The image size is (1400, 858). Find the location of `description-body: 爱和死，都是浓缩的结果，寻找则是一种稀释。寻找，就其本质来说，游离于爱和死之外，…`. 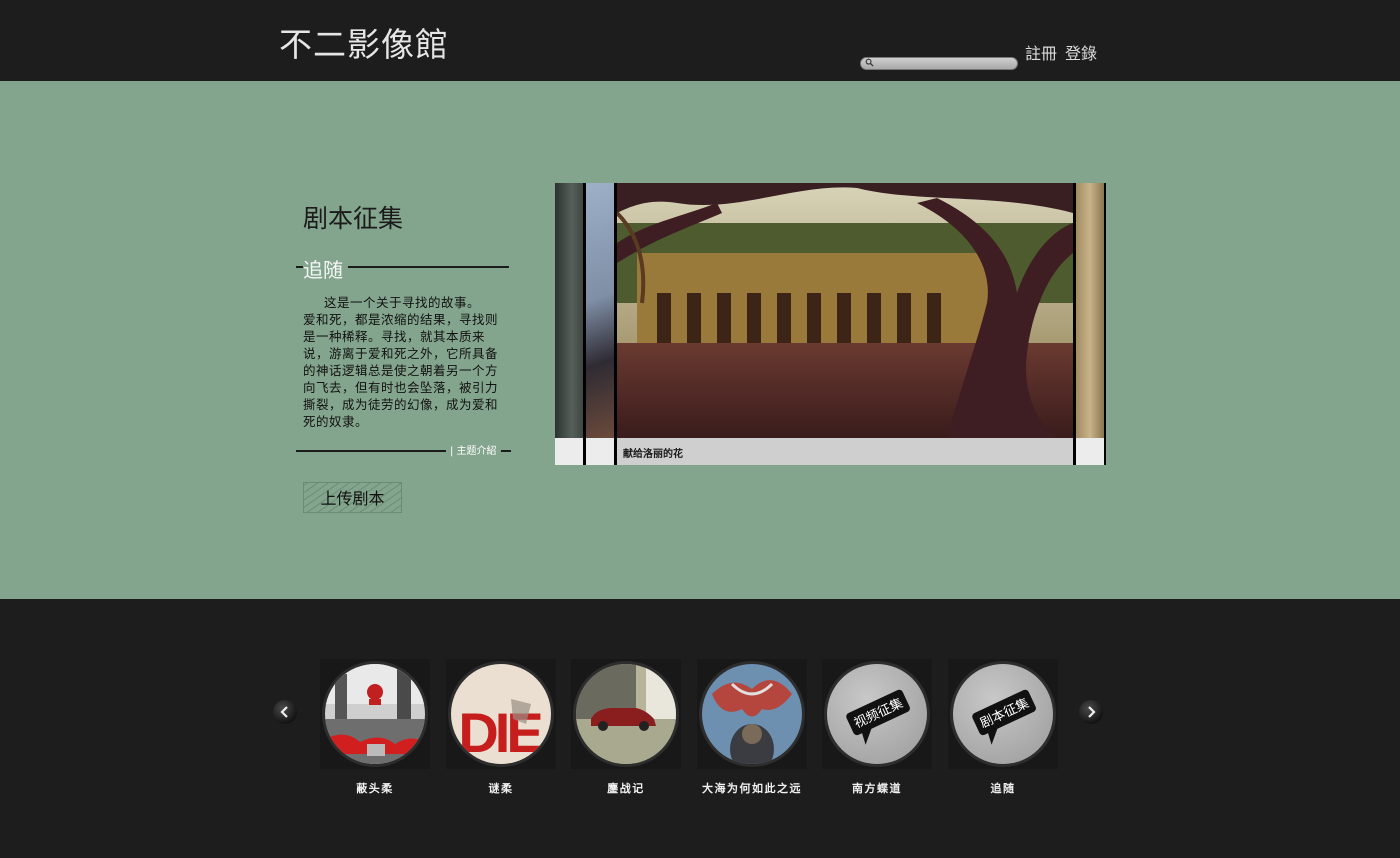

description-body: 爱和死，都是浓缩的结果，寻找则是一种稀释。寻找，就其本质来说，游离于爱和死之外，… is located at coordinates (401, 370).